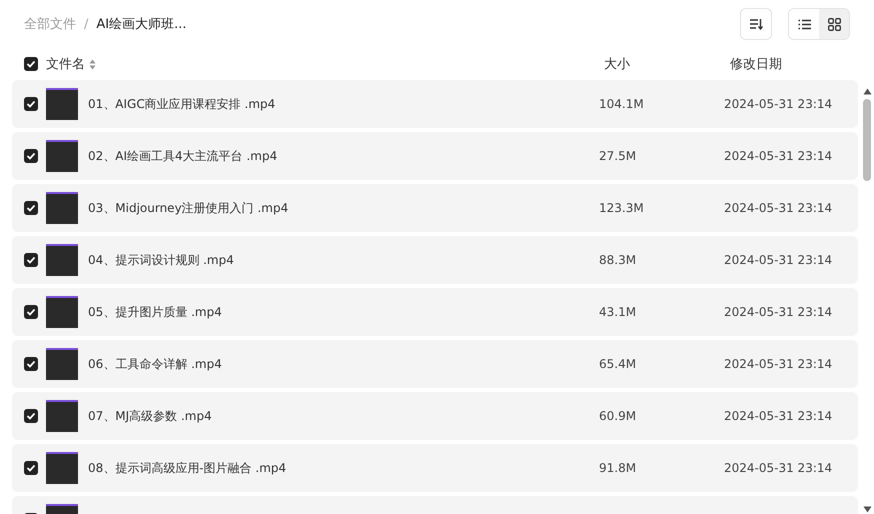 Image resolution: width=874 pixels, height=514 pixels. What do you see at coordinates (622, 208) in the screenshot?
I see `file-size: 123.3M` at bounding box center [622, 208].